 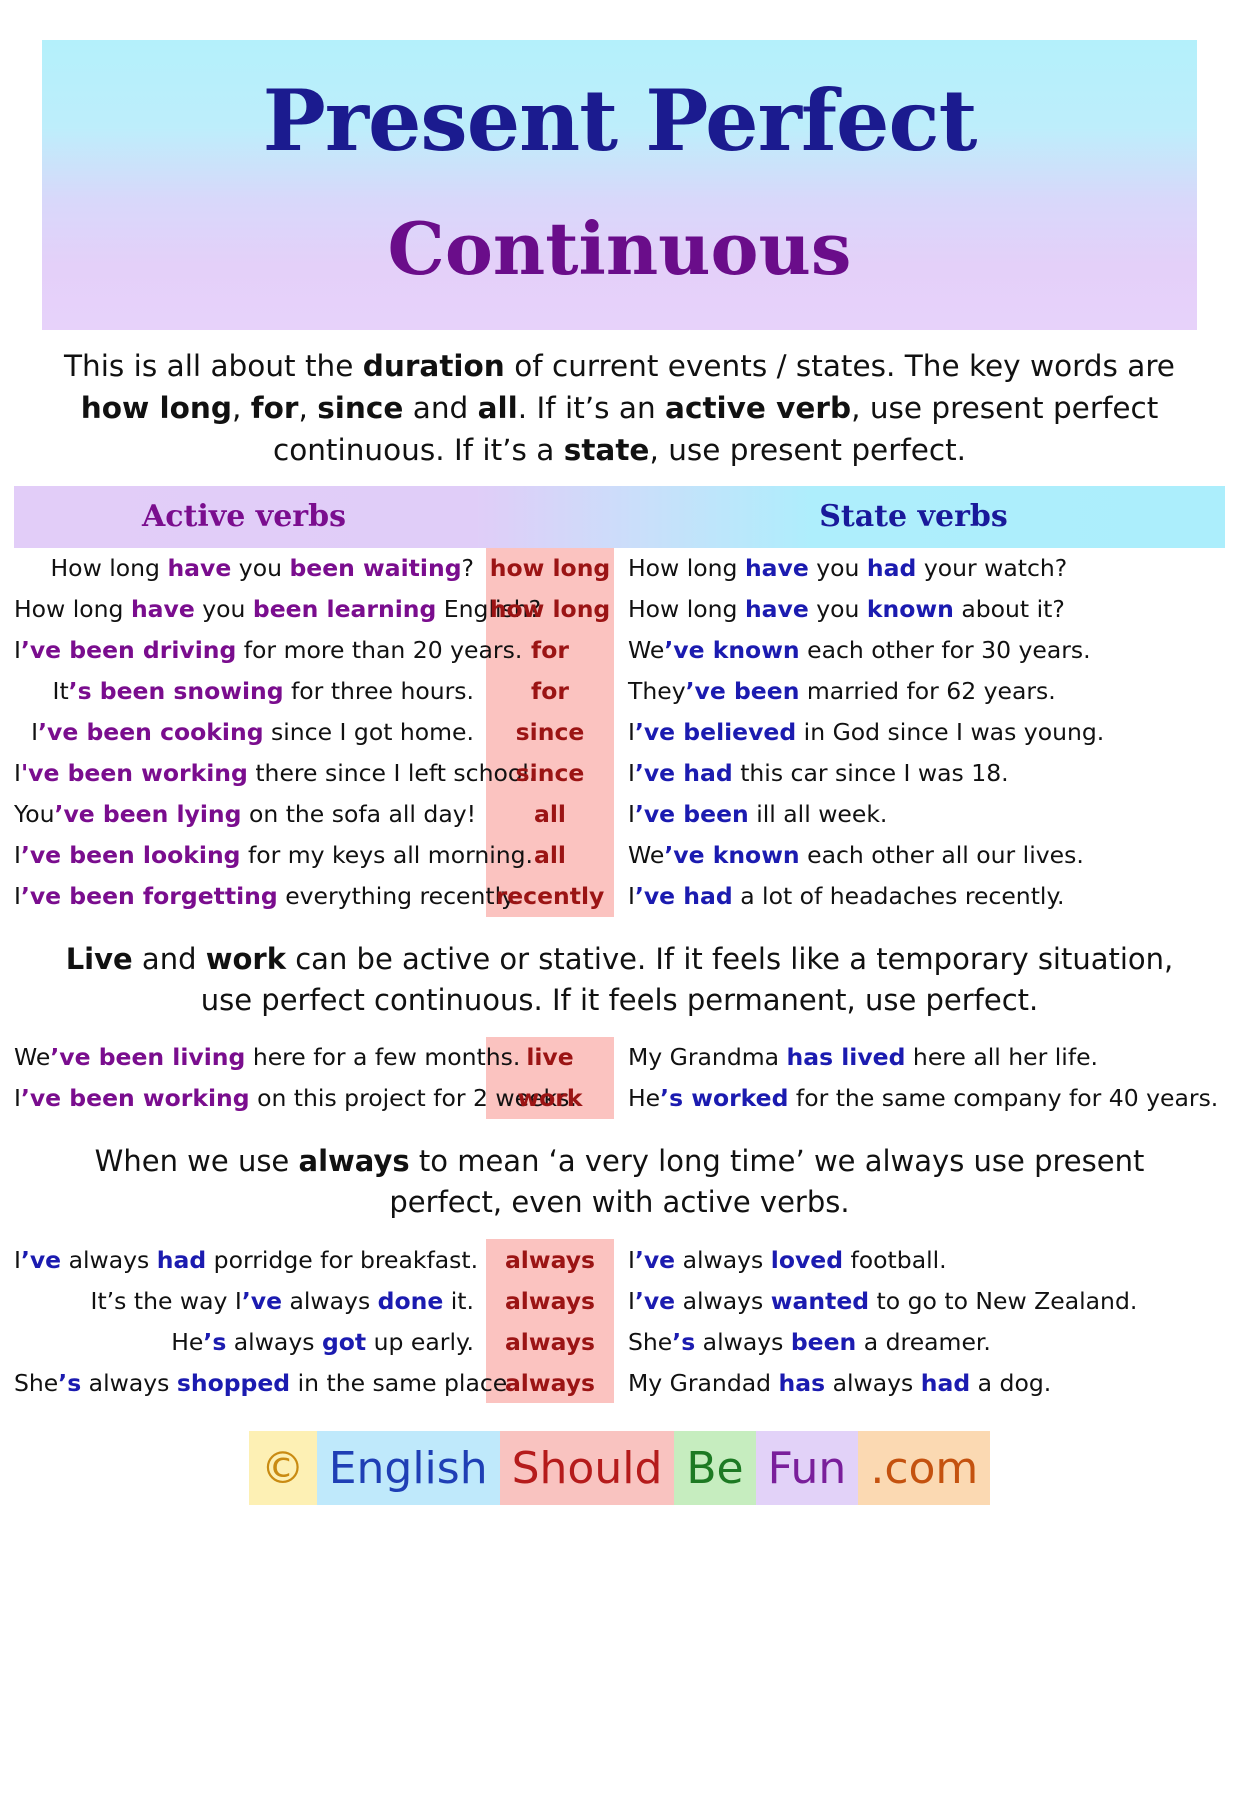 I want to click on logo-part-fun: Fun, so click(x=807, y=1468).